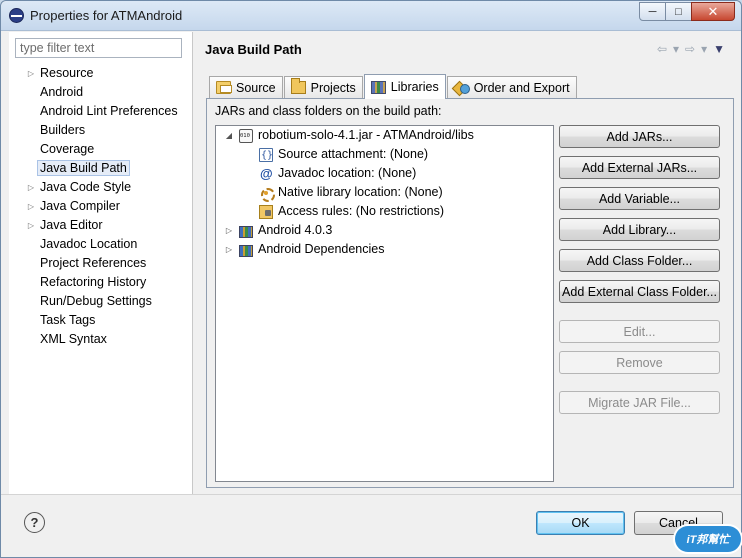 This screenshot has height=558, width=742. I want to click on sidebar-item-java-code-style: ▷ Java Code Style, so click(101, 187).